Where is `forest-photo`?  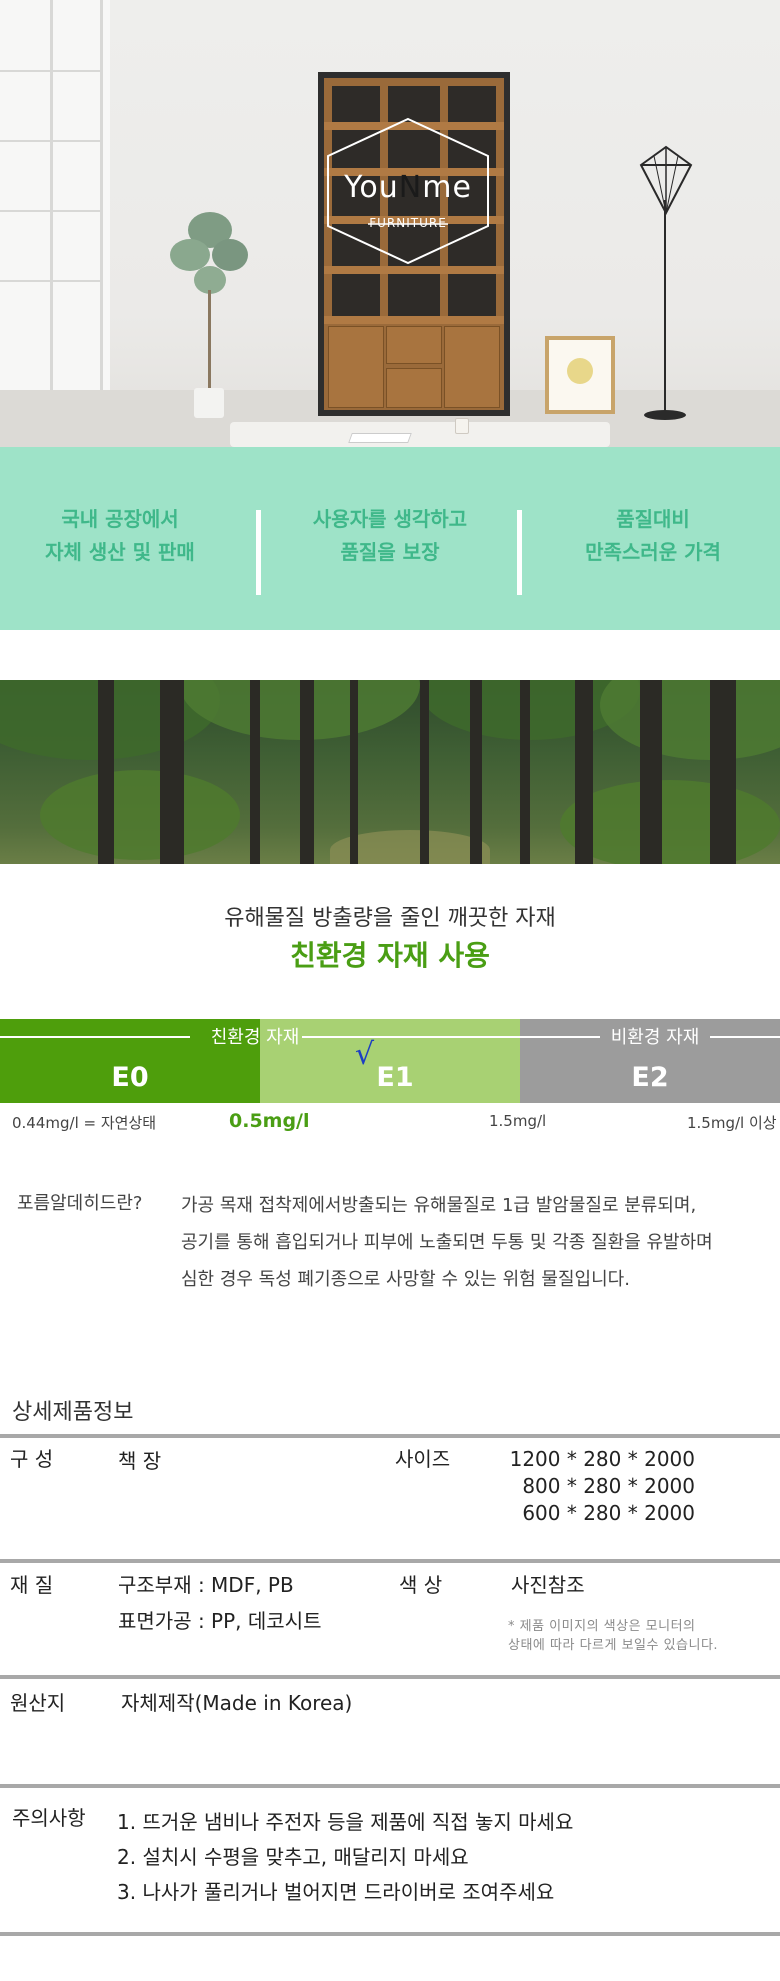
forest-photo is located at coordinates (390, 772).